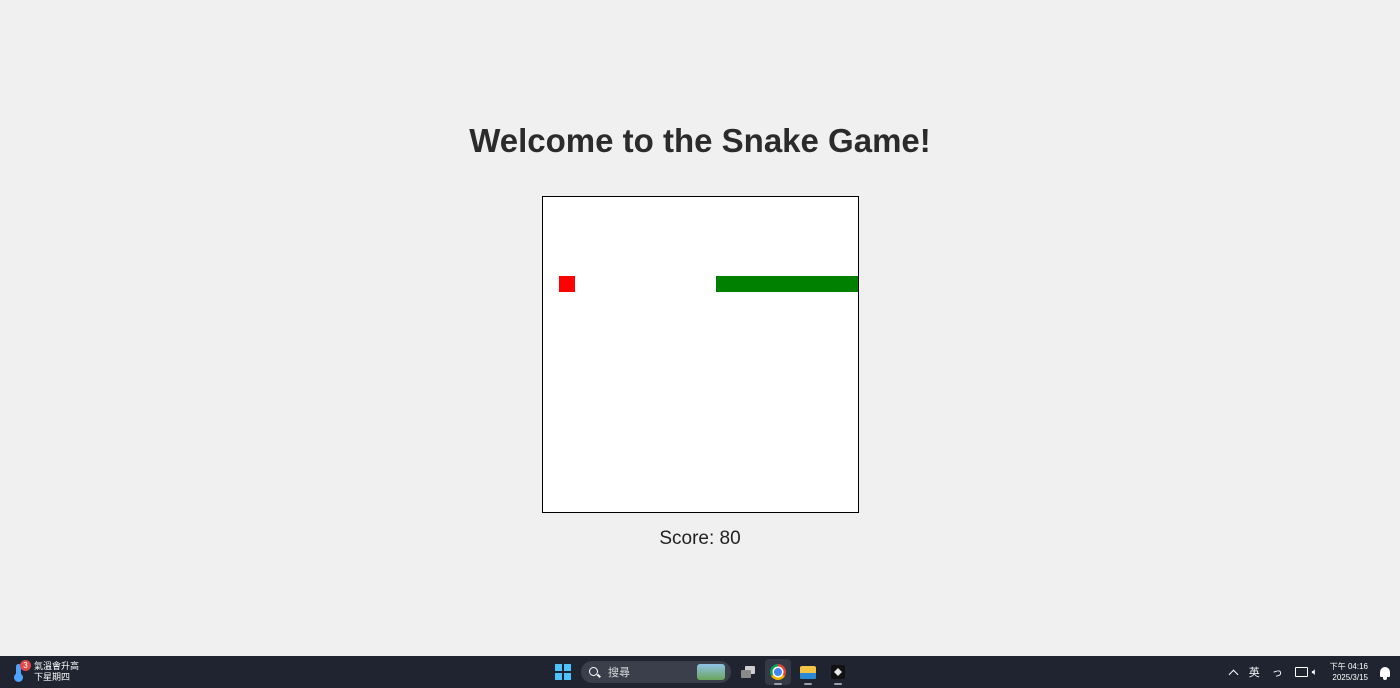 Image resolution: width=1400 pixels, height=688 pixels. I want to click on ime-indicator: 英, so click(1254, 672).